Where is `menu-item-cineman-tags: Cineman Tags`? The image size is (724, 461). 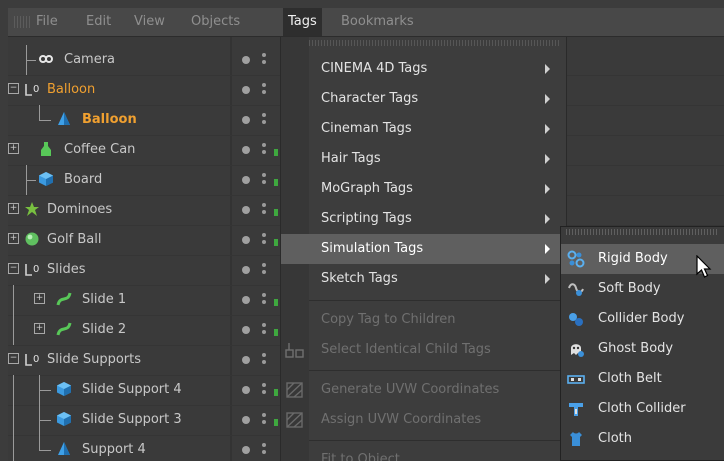
menu-item-cineman-tags: Cineman Tags is located at coordinates (423, 129).